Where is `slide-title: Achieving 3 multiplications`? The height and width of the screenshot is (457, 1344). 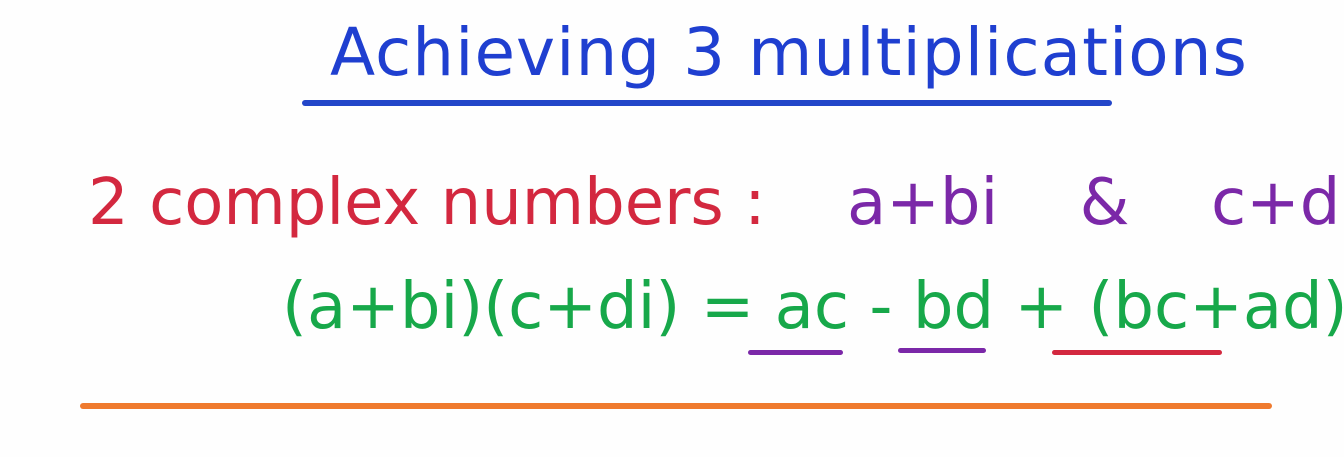 slide-title: Achieving 3 multiplications is located at coordinates (789, 52).